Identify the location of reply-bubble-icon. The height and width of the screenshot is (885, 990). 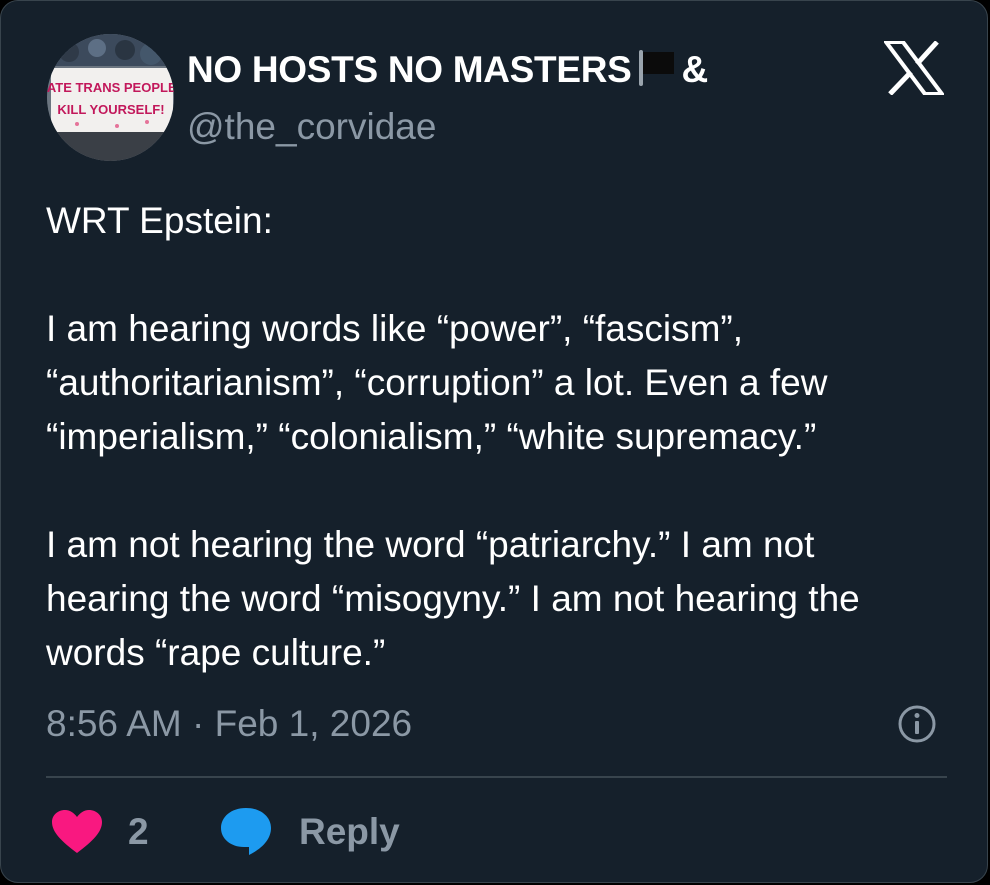
(246, 831).